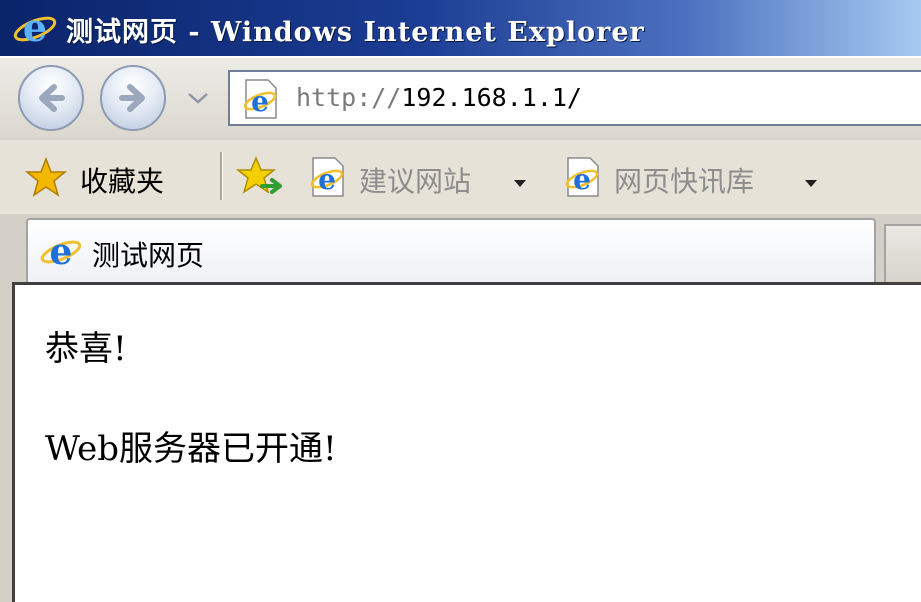 Image resolution: width=921 pixels, height=602 pixels. I want to click on arrow-right-icon, so click(132, 98).